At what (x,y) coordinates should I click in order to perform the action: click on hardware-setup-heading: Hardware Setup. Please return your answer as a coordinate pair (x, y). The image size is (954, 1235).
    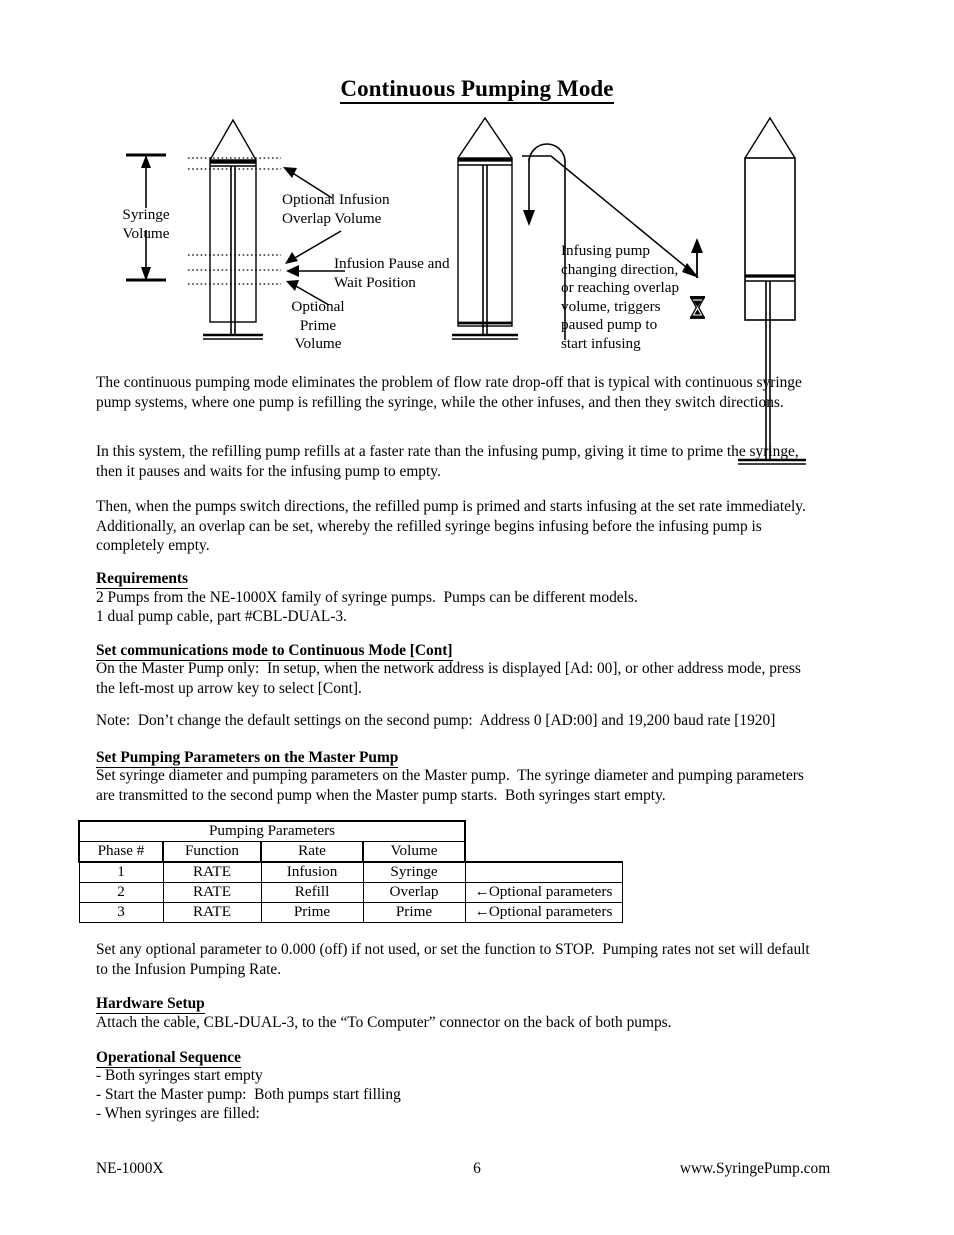
    Looking at the image, I should click on (150, 1004).